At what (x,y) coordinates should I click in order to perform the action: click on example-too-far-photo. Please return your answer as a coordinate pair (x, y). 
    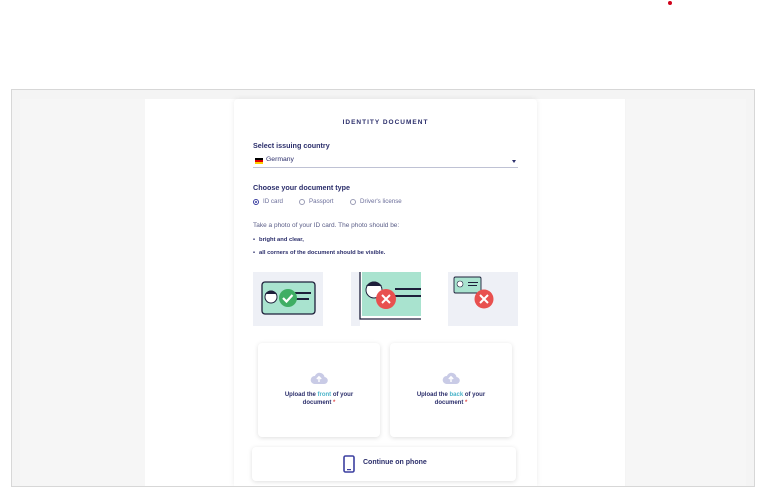
    Looking at the image, I should click on (483, 299).